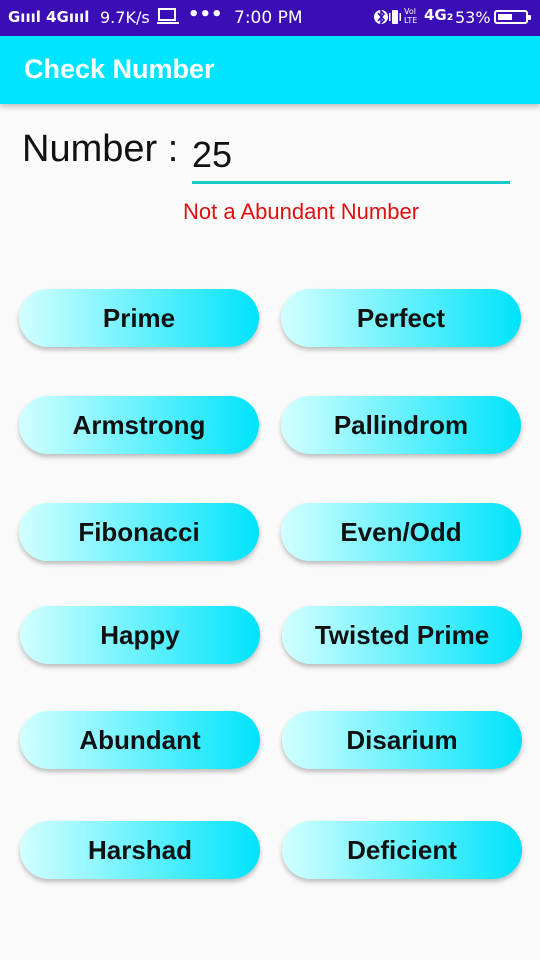 The height and width of the screenshot is (960, 540). What do you see at coordinates (301, 211) in the screenshot?
I see `result-message: Not a Abundant Number` at bounding box center [301, 211].